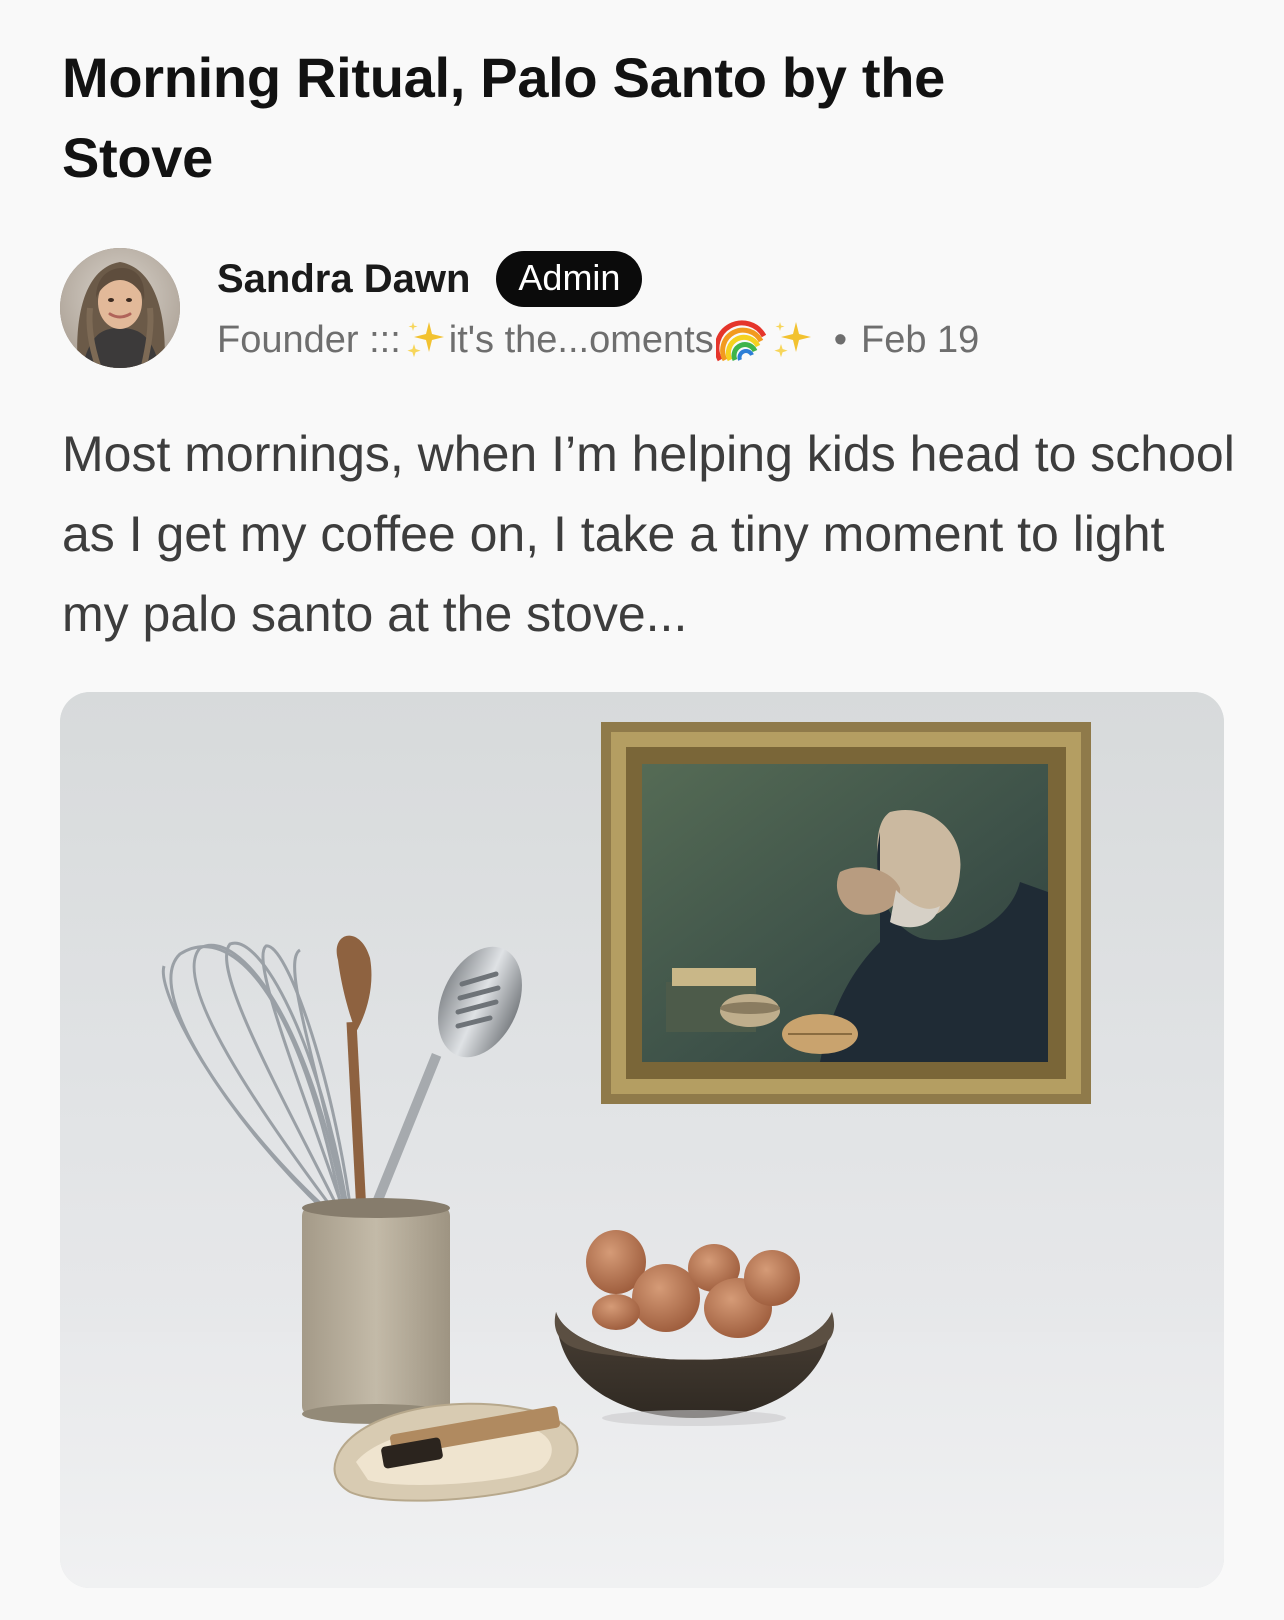 The image size is (1284, 1620). I want to click on avatar, so click(120, 308).